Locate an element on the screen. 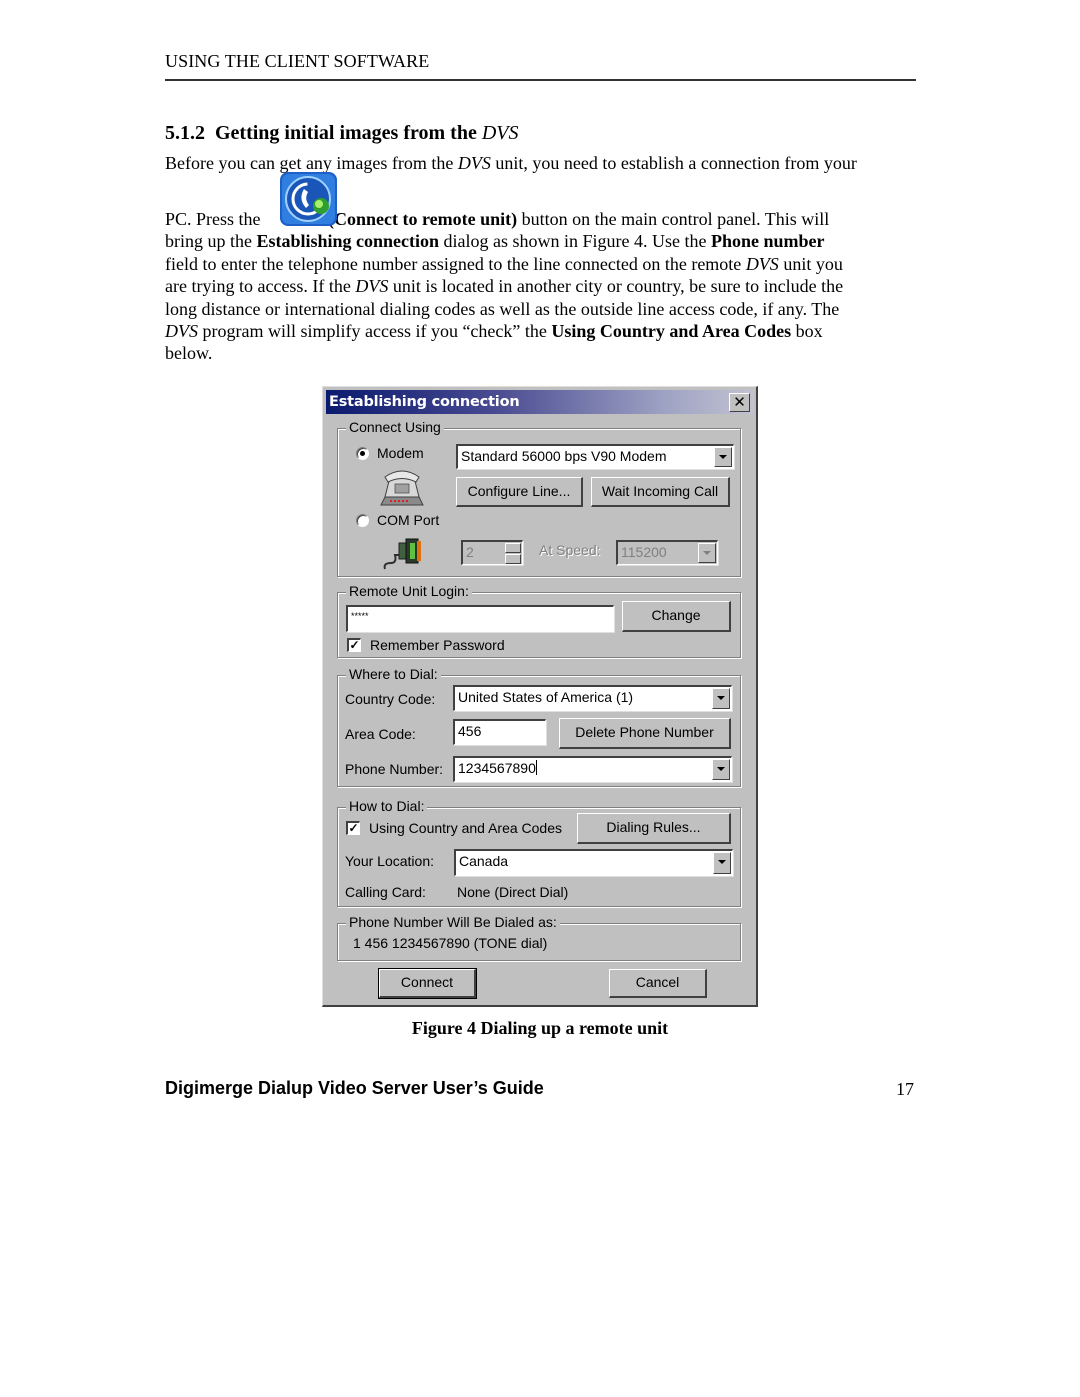 The width and height of the screenshot is (1080, 1397). dialog-titlebar: Establishing connection ✕ is located at coordinates (540, 402).